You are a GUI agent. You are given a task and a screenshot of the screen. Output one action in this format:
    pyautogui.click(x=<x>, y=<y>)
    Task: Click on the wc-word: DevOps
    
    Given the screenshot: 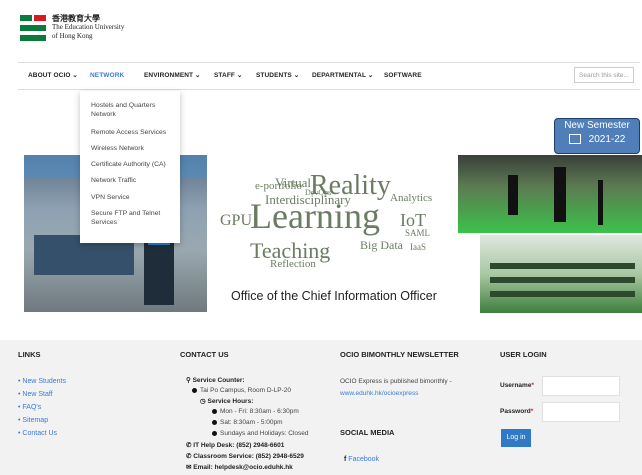 What is the action you would take?
    pyautogui.click(x=318, y=192)
    